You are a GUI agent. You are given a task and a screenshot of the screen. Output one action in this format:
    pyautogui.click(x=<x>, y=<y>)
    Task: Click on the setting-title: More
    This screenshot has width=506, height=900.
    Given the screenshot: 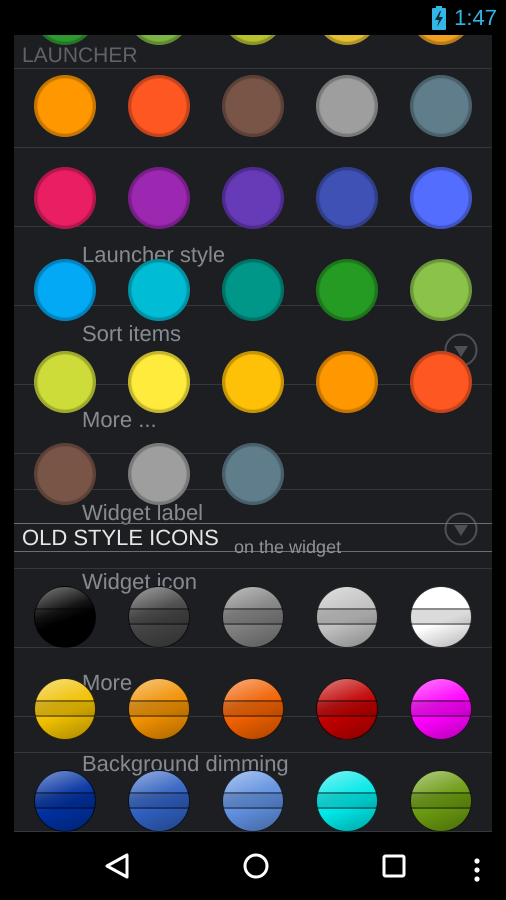 What is the action you would take?
    pyautogui.click(x=107, y=683)
    